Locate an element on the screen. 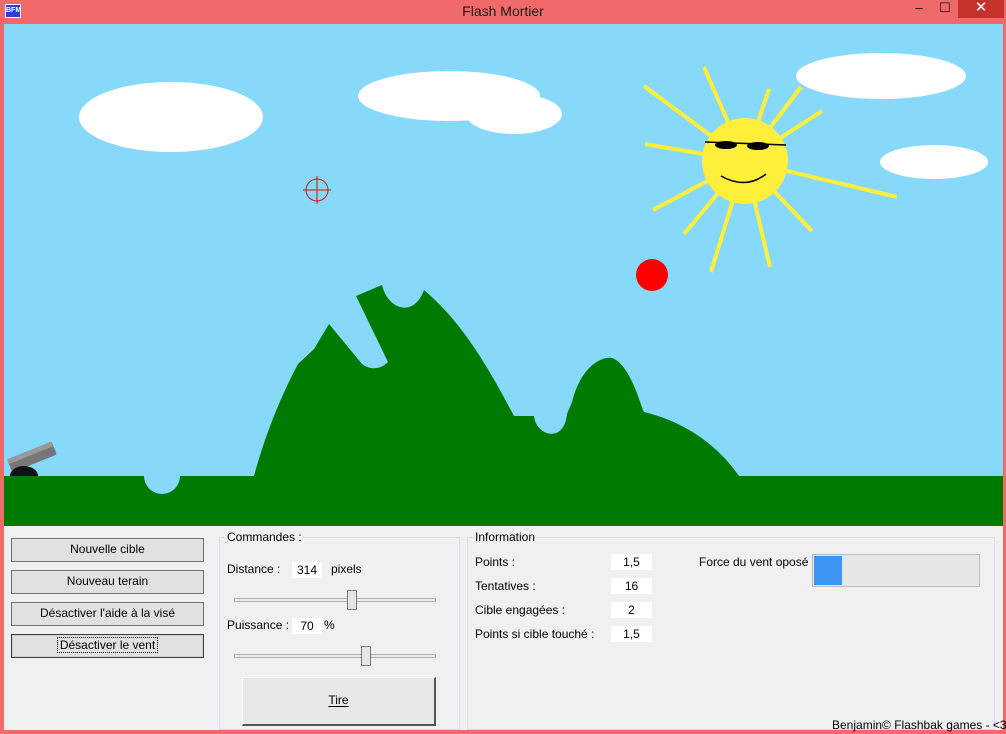  footer-credit: Benjamin© Flashbak games - <3 is located at coordinates (919, 725).